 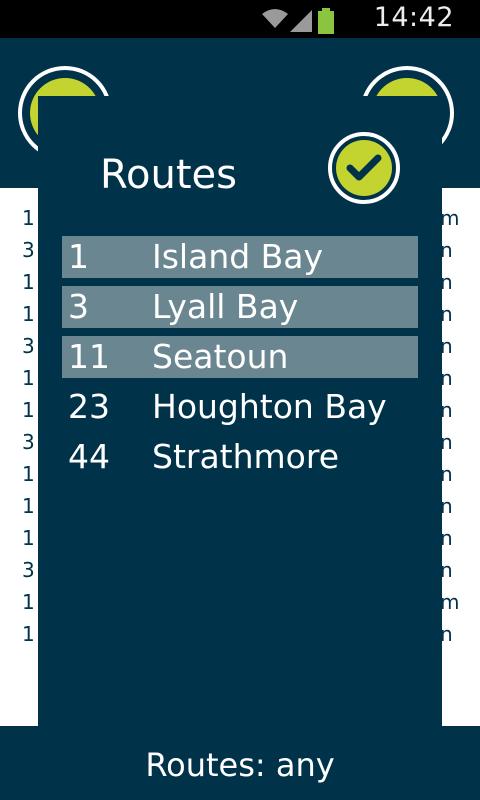 I want to click on route-item: 23 Houghton Bay, so click(x=240, y=407).